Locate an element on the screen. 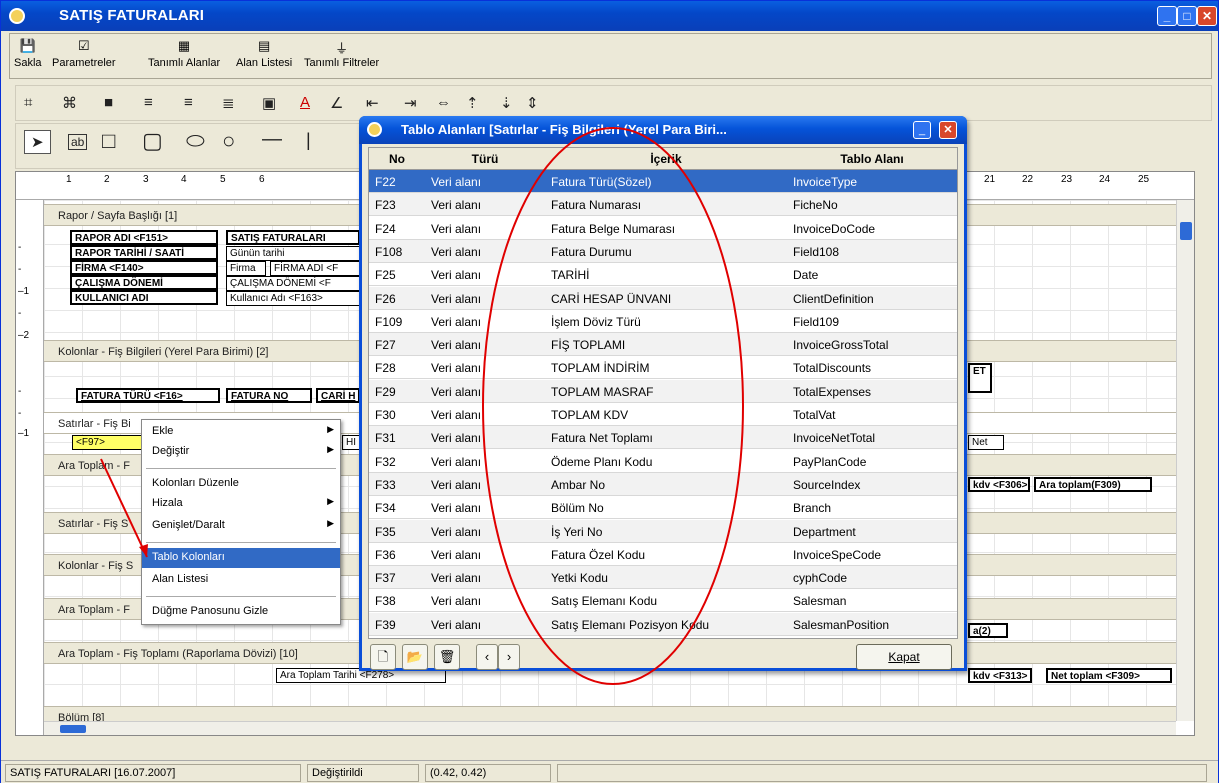  column-header-type: Türü is located at coordinates (485, 159).